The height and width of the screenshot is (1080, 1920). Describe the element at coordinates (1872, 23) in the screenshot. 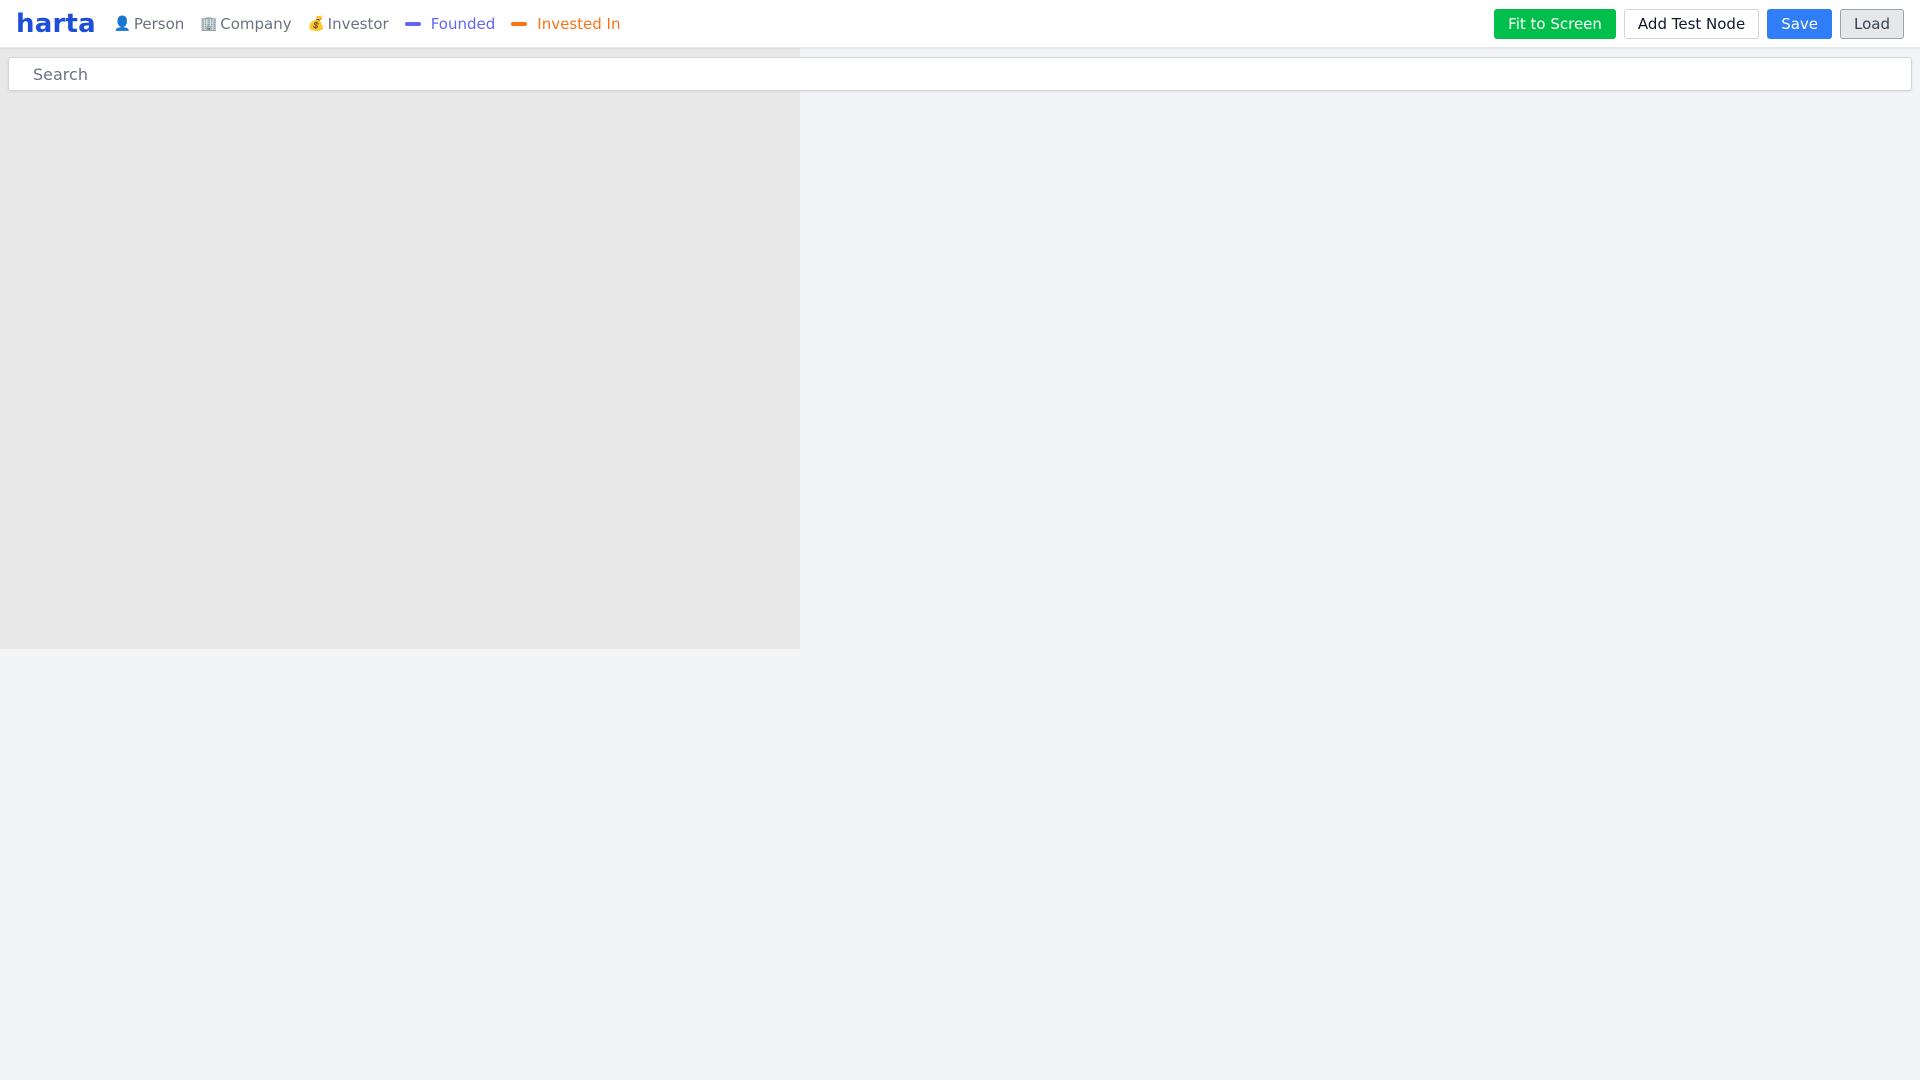

I see `load-button: Load` at that location.